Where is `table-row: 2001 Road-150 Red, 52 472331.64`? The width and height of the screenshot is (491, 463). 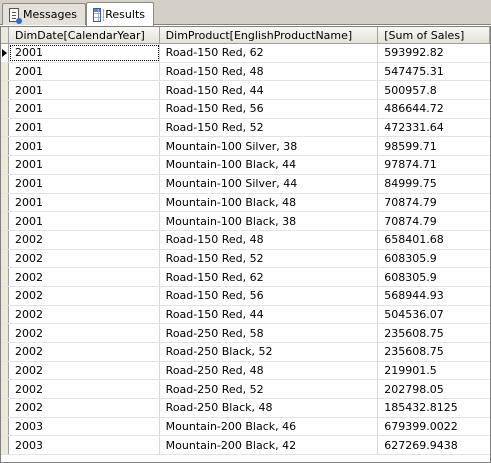 table-row: 2001 Road-150 Red, 52 472331.64 is located at coordinates (245, 128).